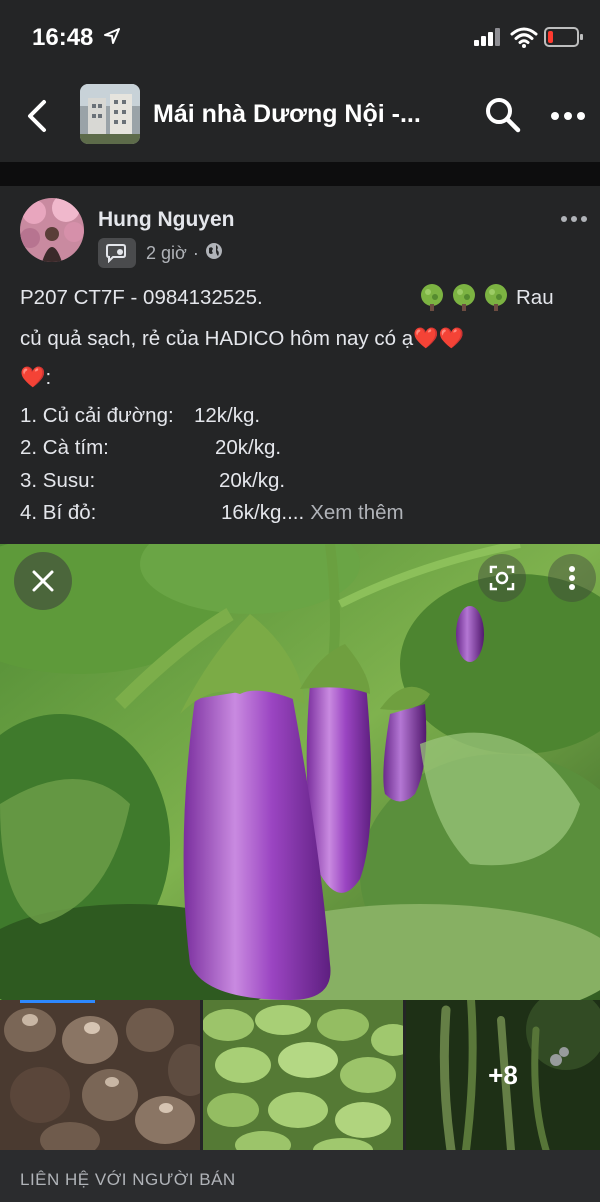 The height and width of the screenshot is (1202, 600). I want to click on search-icon, so click(503, 117).